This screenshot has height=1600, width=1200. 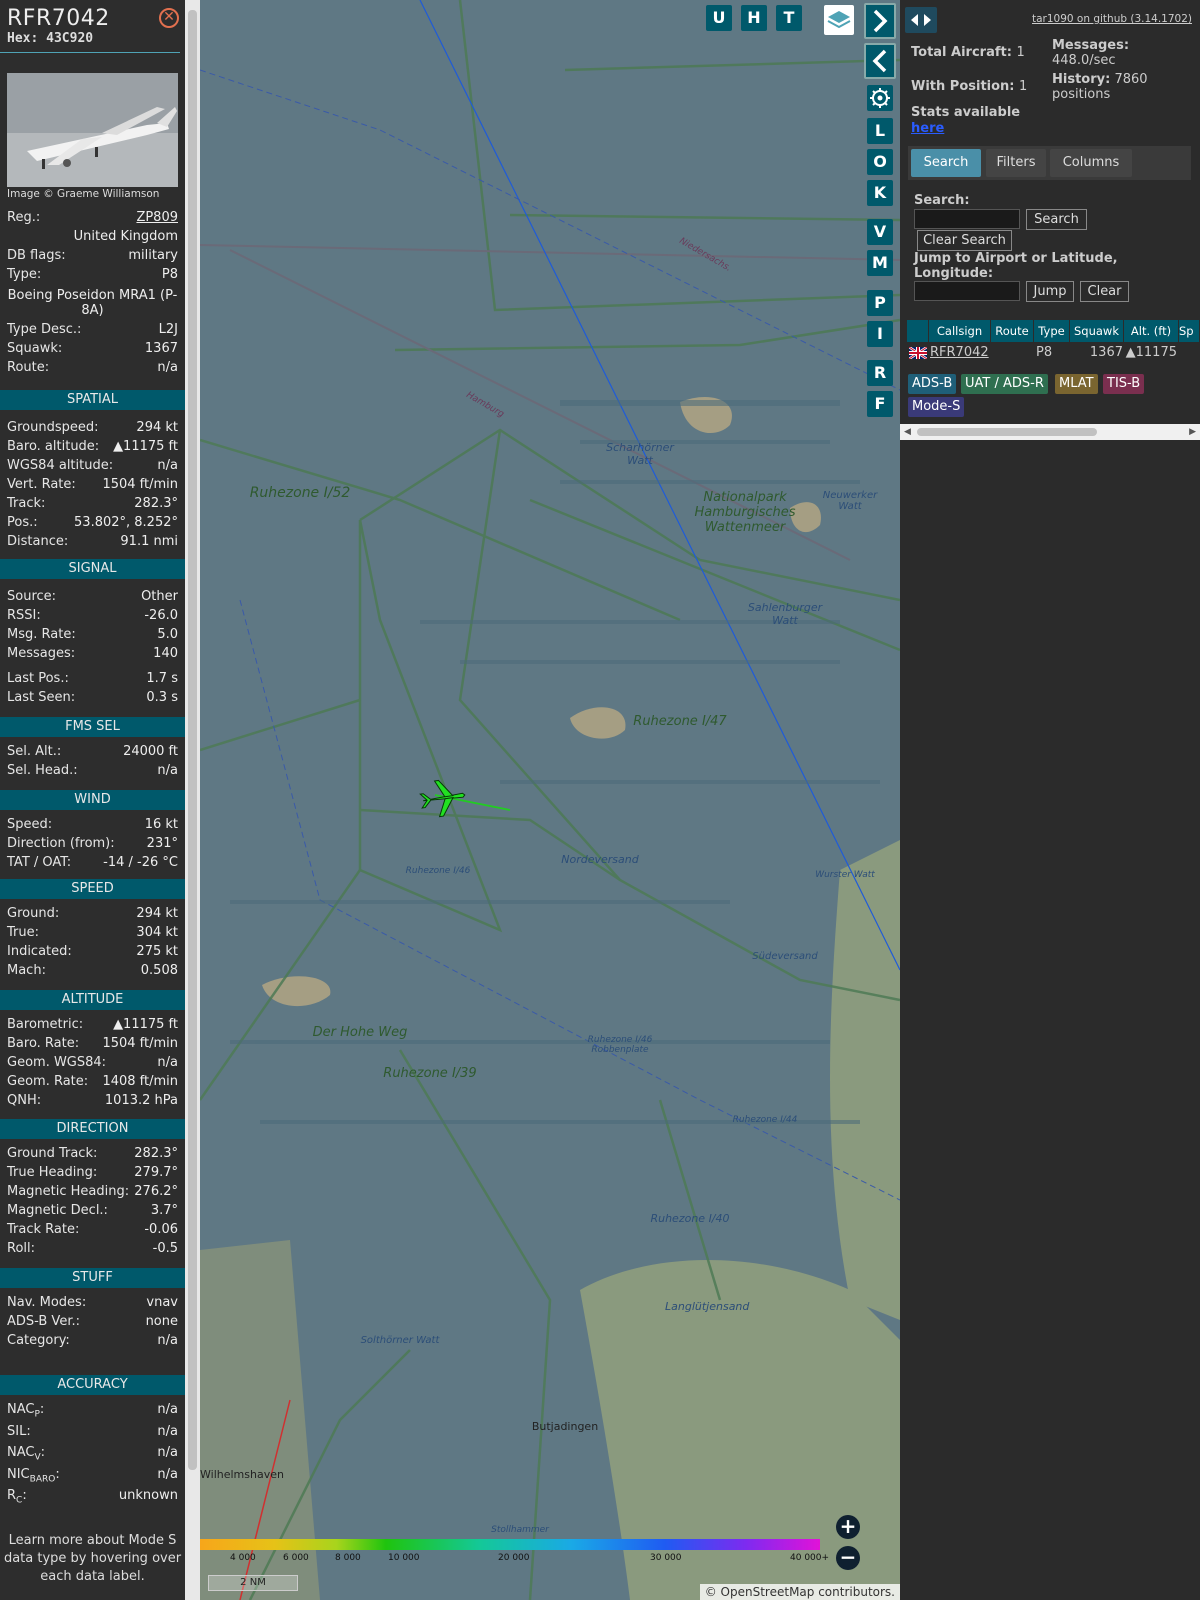 What do you see at coordinates (92, 217) in the screenshot?
I see `info-row: Reg.: ZP809` at bounding box center [92, 217].